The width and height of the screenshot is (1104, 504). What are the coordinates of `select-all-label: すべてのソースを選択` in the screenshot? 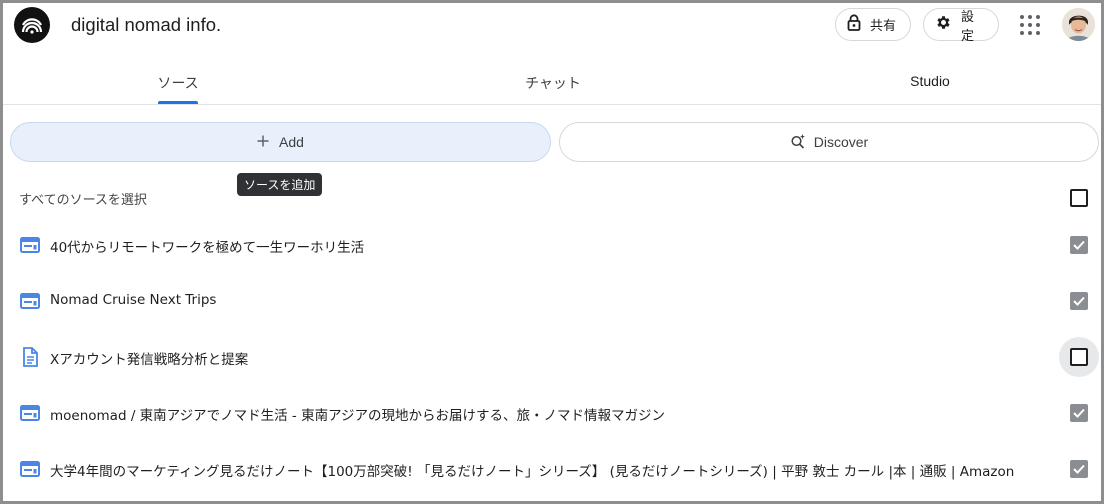 It's located at (83, 200).